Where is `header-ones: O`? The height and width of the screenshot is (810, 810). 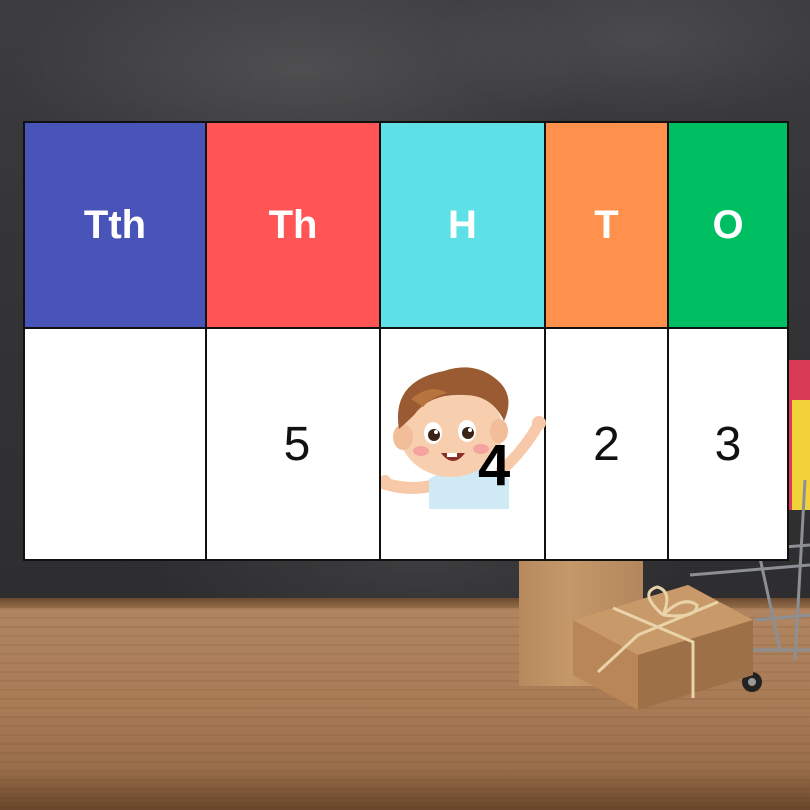
header-ones: O is located at coordinates (728, 225).